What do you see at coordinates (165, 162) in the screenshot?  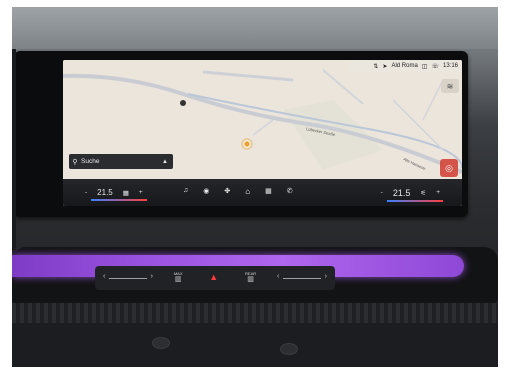 I see `expand-up-icon: ▲` at bounding box center [165, 162].